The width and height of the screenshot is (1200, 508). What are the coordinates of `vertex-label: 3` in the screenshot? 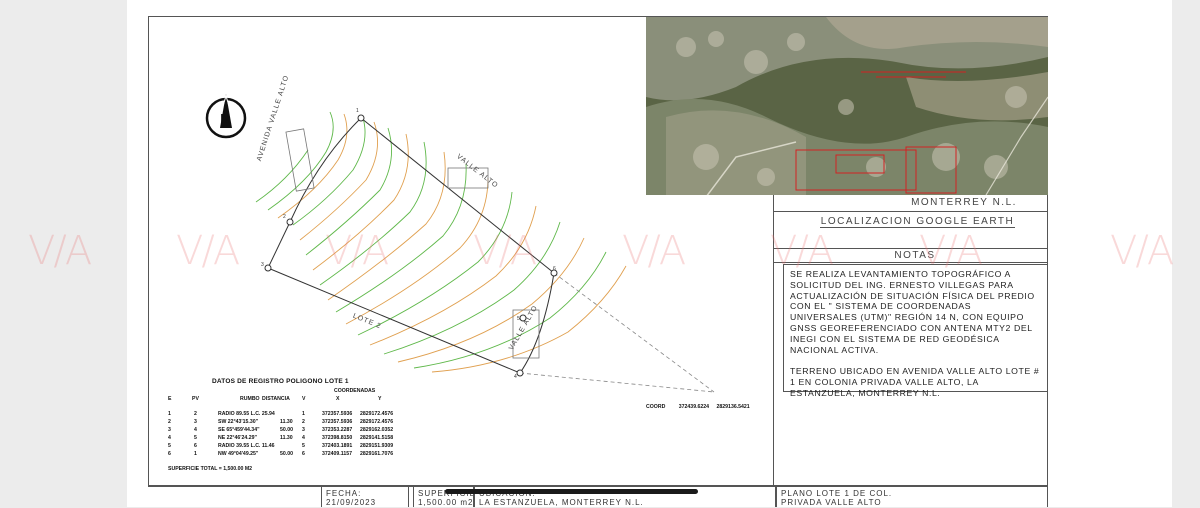 It's located at (262, 265).